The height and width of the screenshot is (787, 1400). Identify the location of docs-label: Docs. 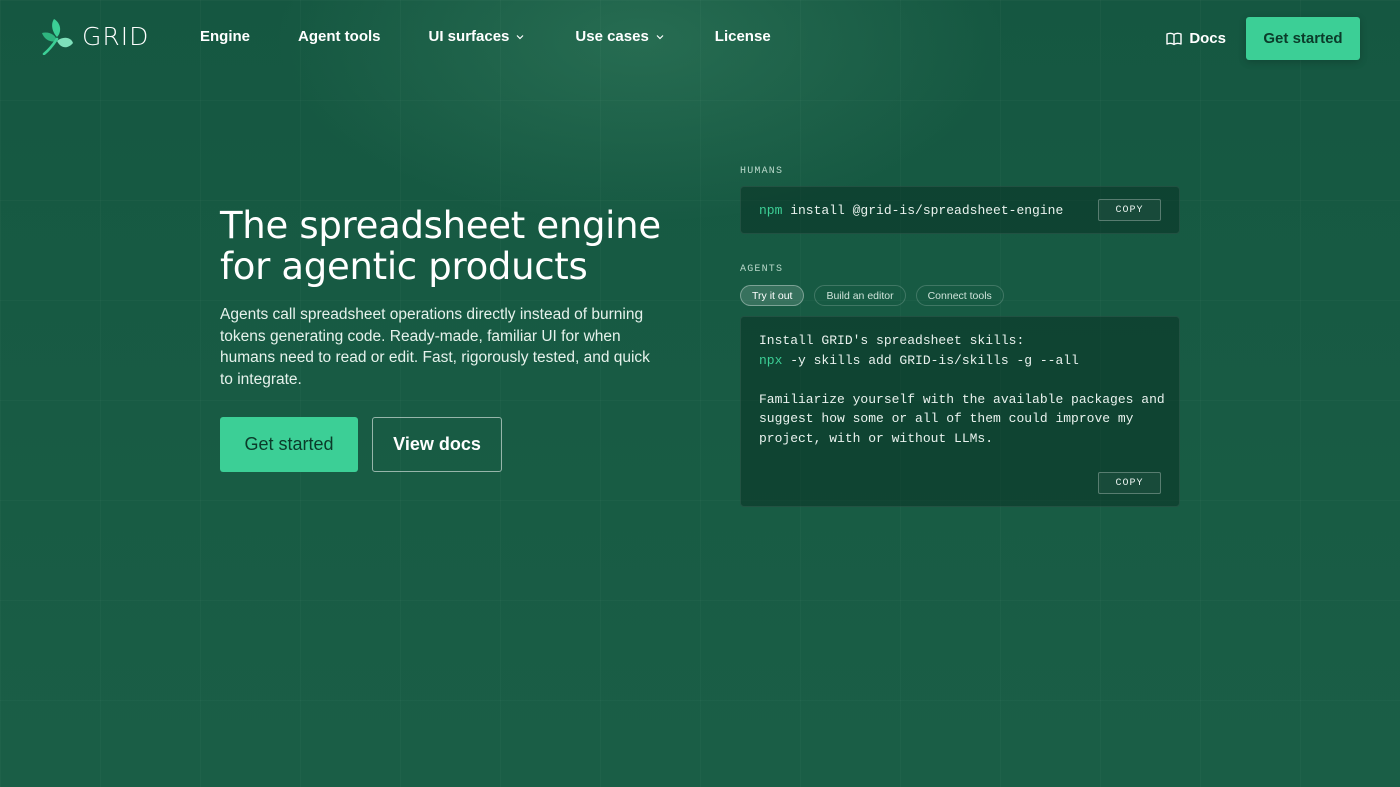
(1207, 38).